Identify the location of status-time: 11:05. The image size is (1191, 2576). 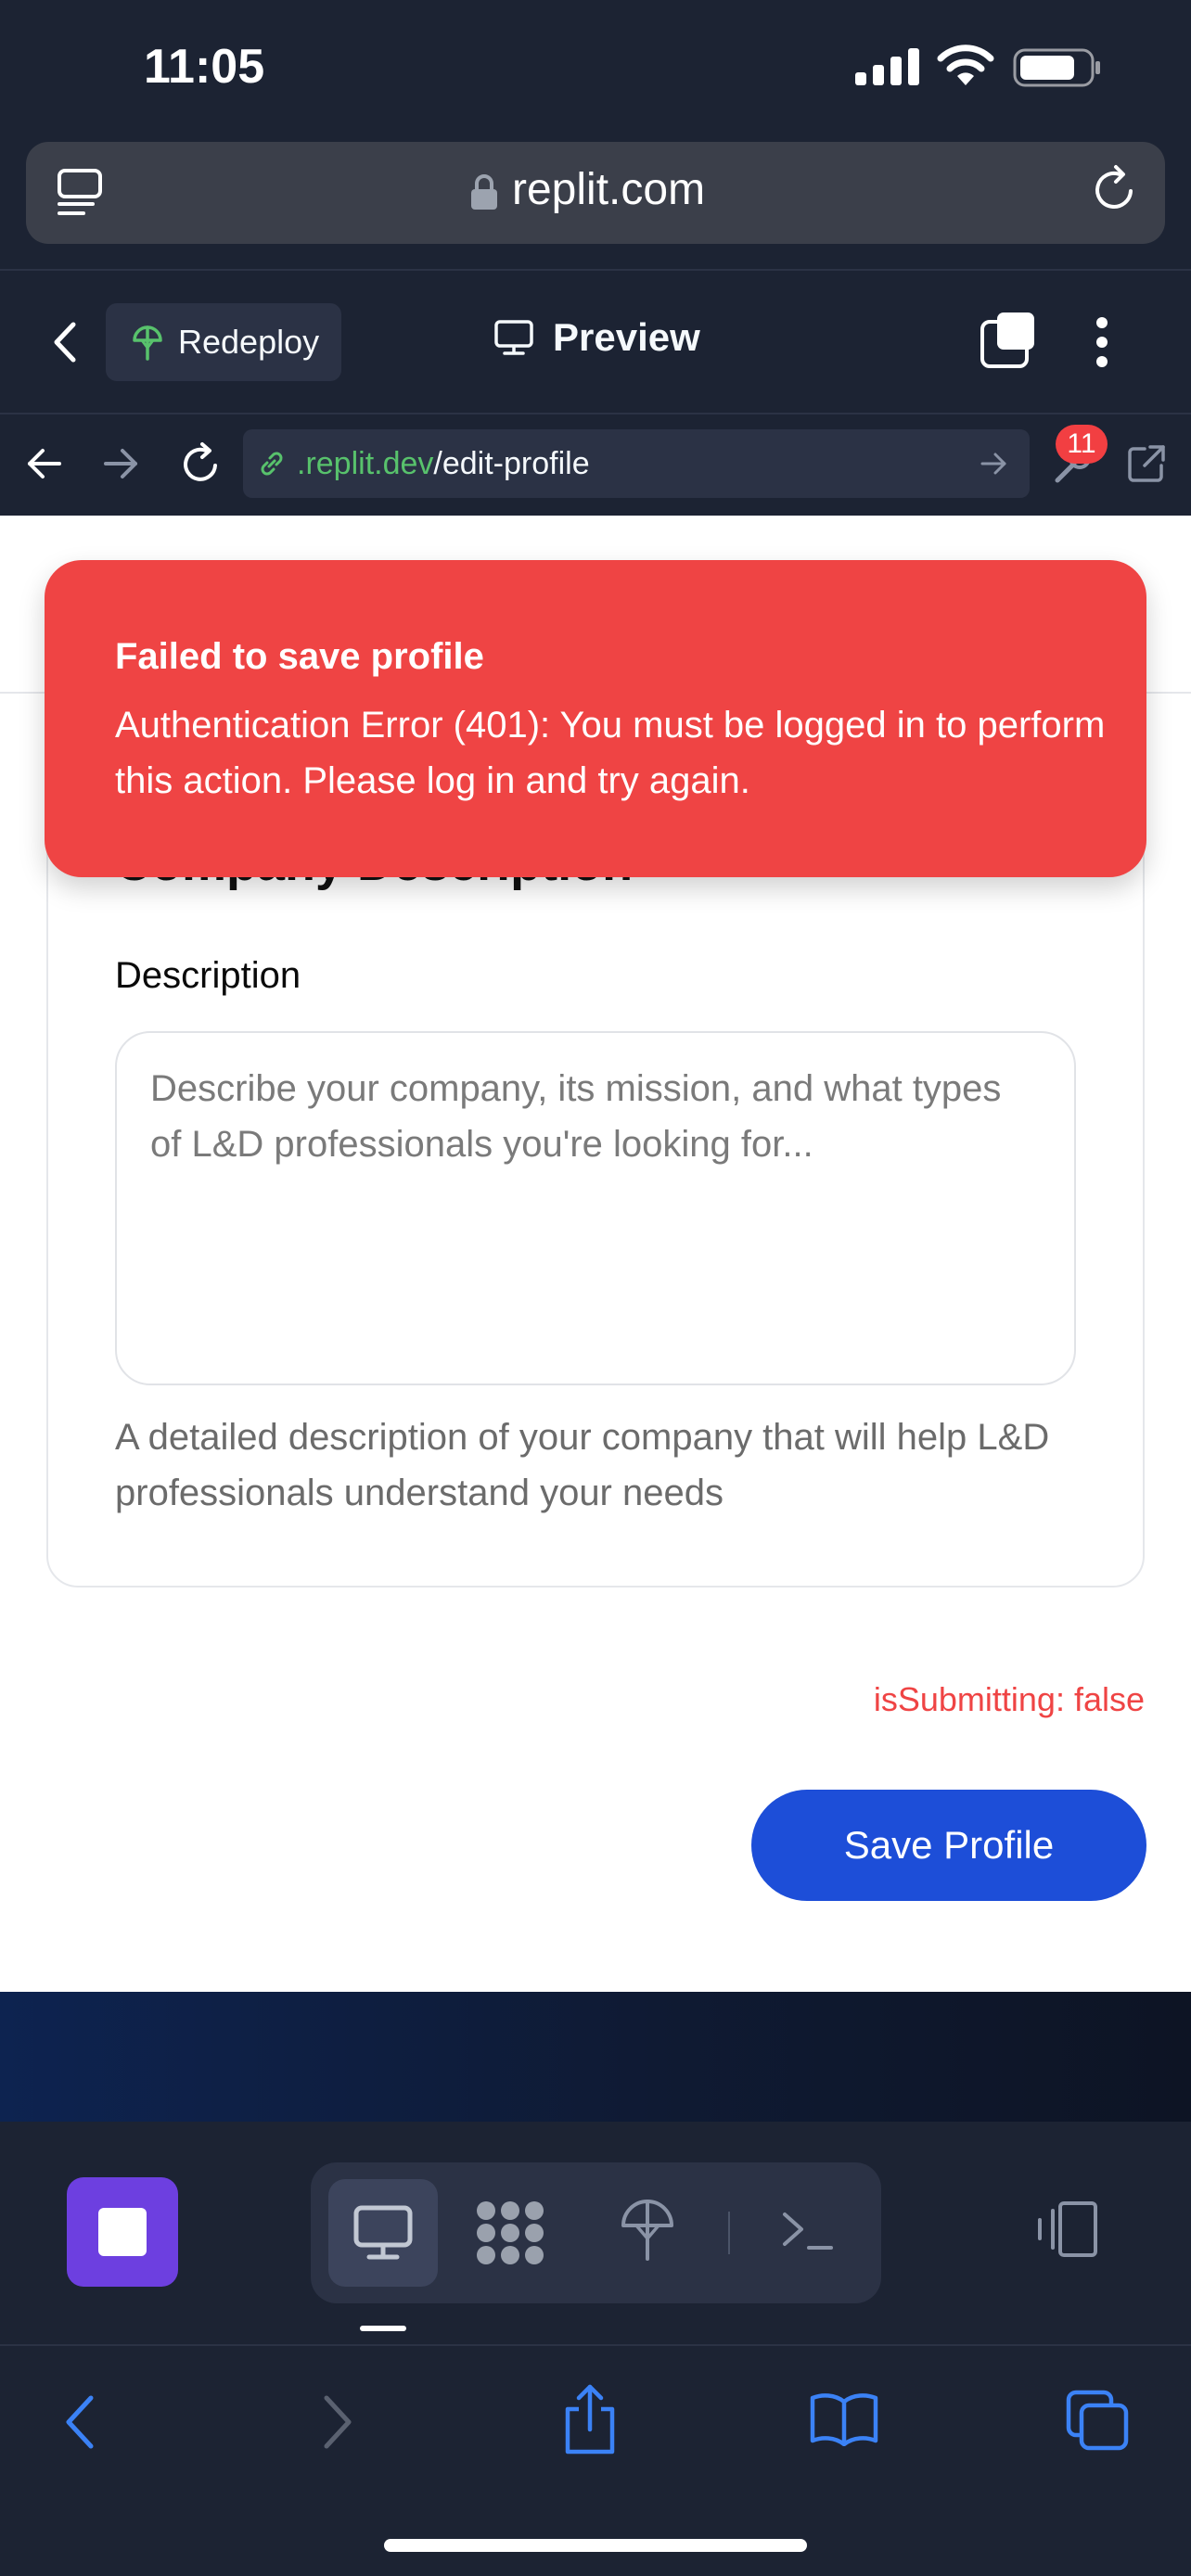
(204, 67).